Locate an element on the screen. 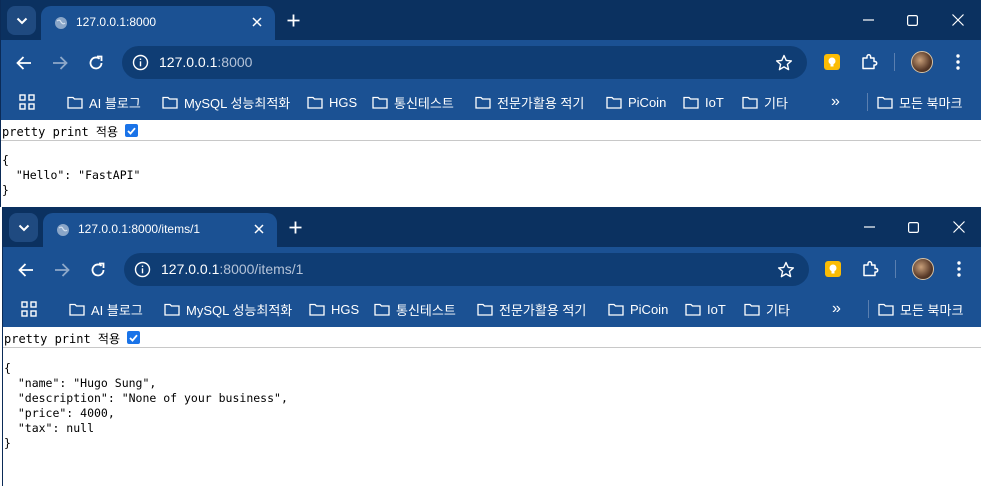  plus-icon is located at coordinates (293, 20).